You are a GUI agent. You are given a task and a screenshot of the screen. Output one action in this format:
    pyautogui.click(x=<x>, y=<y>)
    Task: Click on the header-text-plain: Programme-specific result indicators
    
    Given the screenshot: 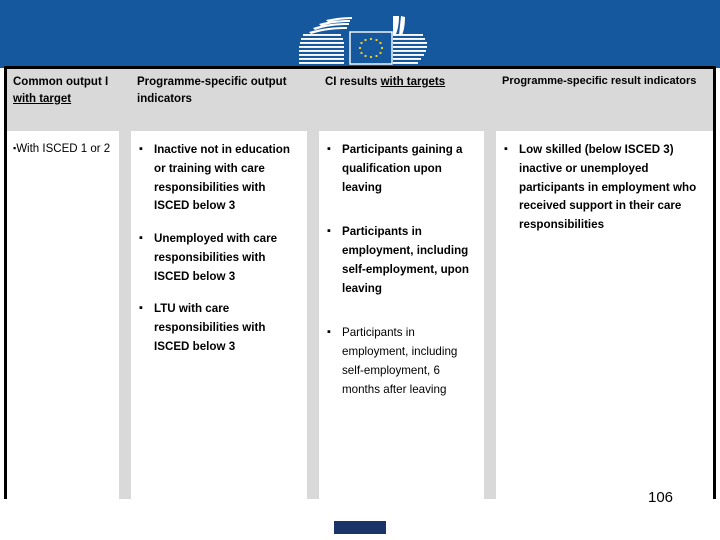 What is the action you would take?
    pyautogui.click(x=599, y=81)
    